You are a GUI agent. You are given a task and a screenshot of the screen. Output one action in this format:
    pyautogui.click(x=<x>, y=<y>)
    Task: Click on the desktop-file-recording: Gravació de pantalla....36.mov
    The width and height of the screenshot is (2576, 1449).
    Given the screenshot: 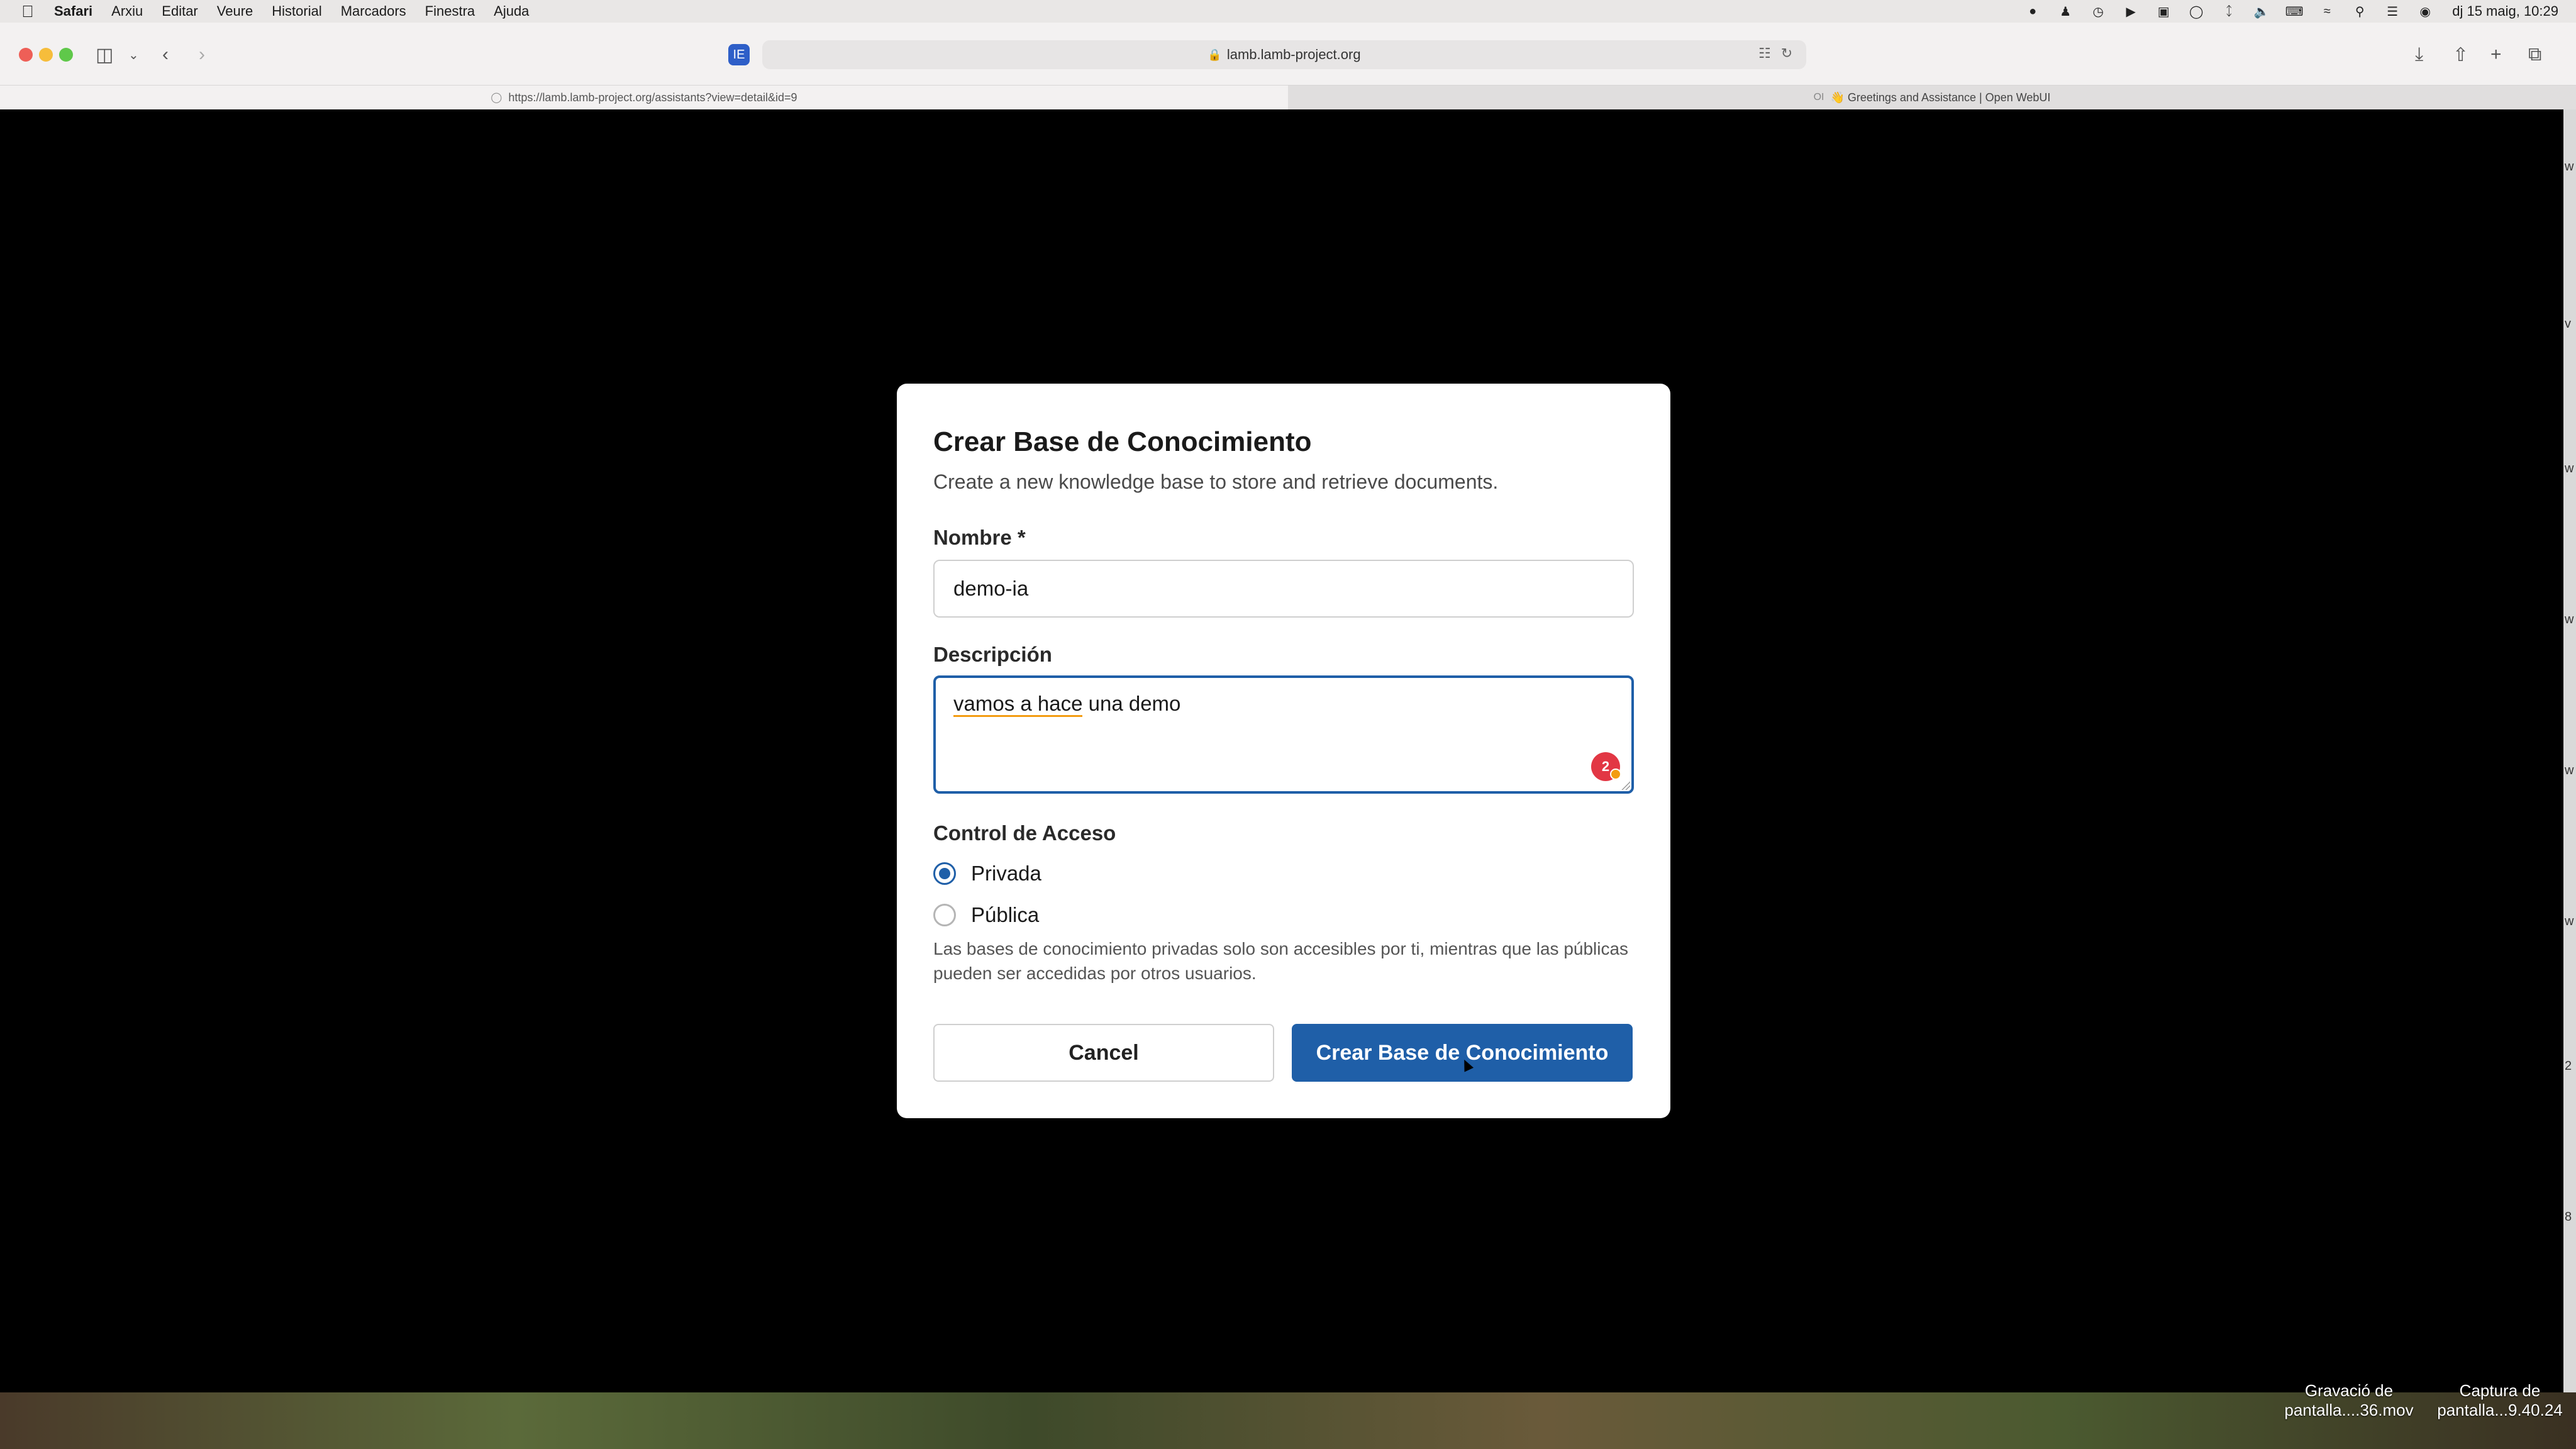 What is the action you would take?
    pyautogui.click(x=2349, y=1400)
    